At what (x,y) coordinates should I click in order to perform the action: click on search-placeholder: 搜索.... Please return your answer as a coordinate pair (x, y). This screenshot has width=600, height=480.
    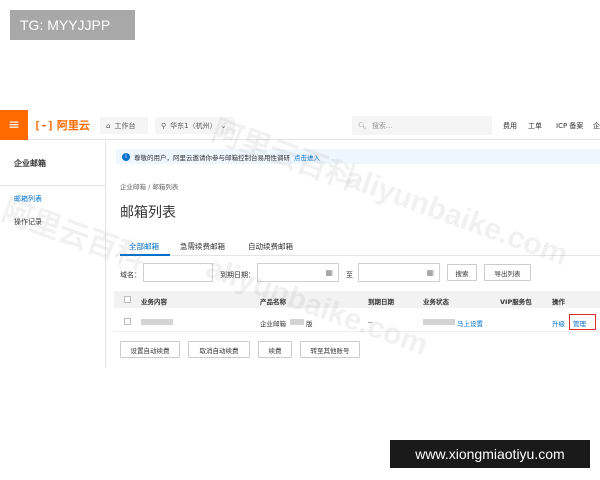
    Looking at the image, I should click on (382, 125).